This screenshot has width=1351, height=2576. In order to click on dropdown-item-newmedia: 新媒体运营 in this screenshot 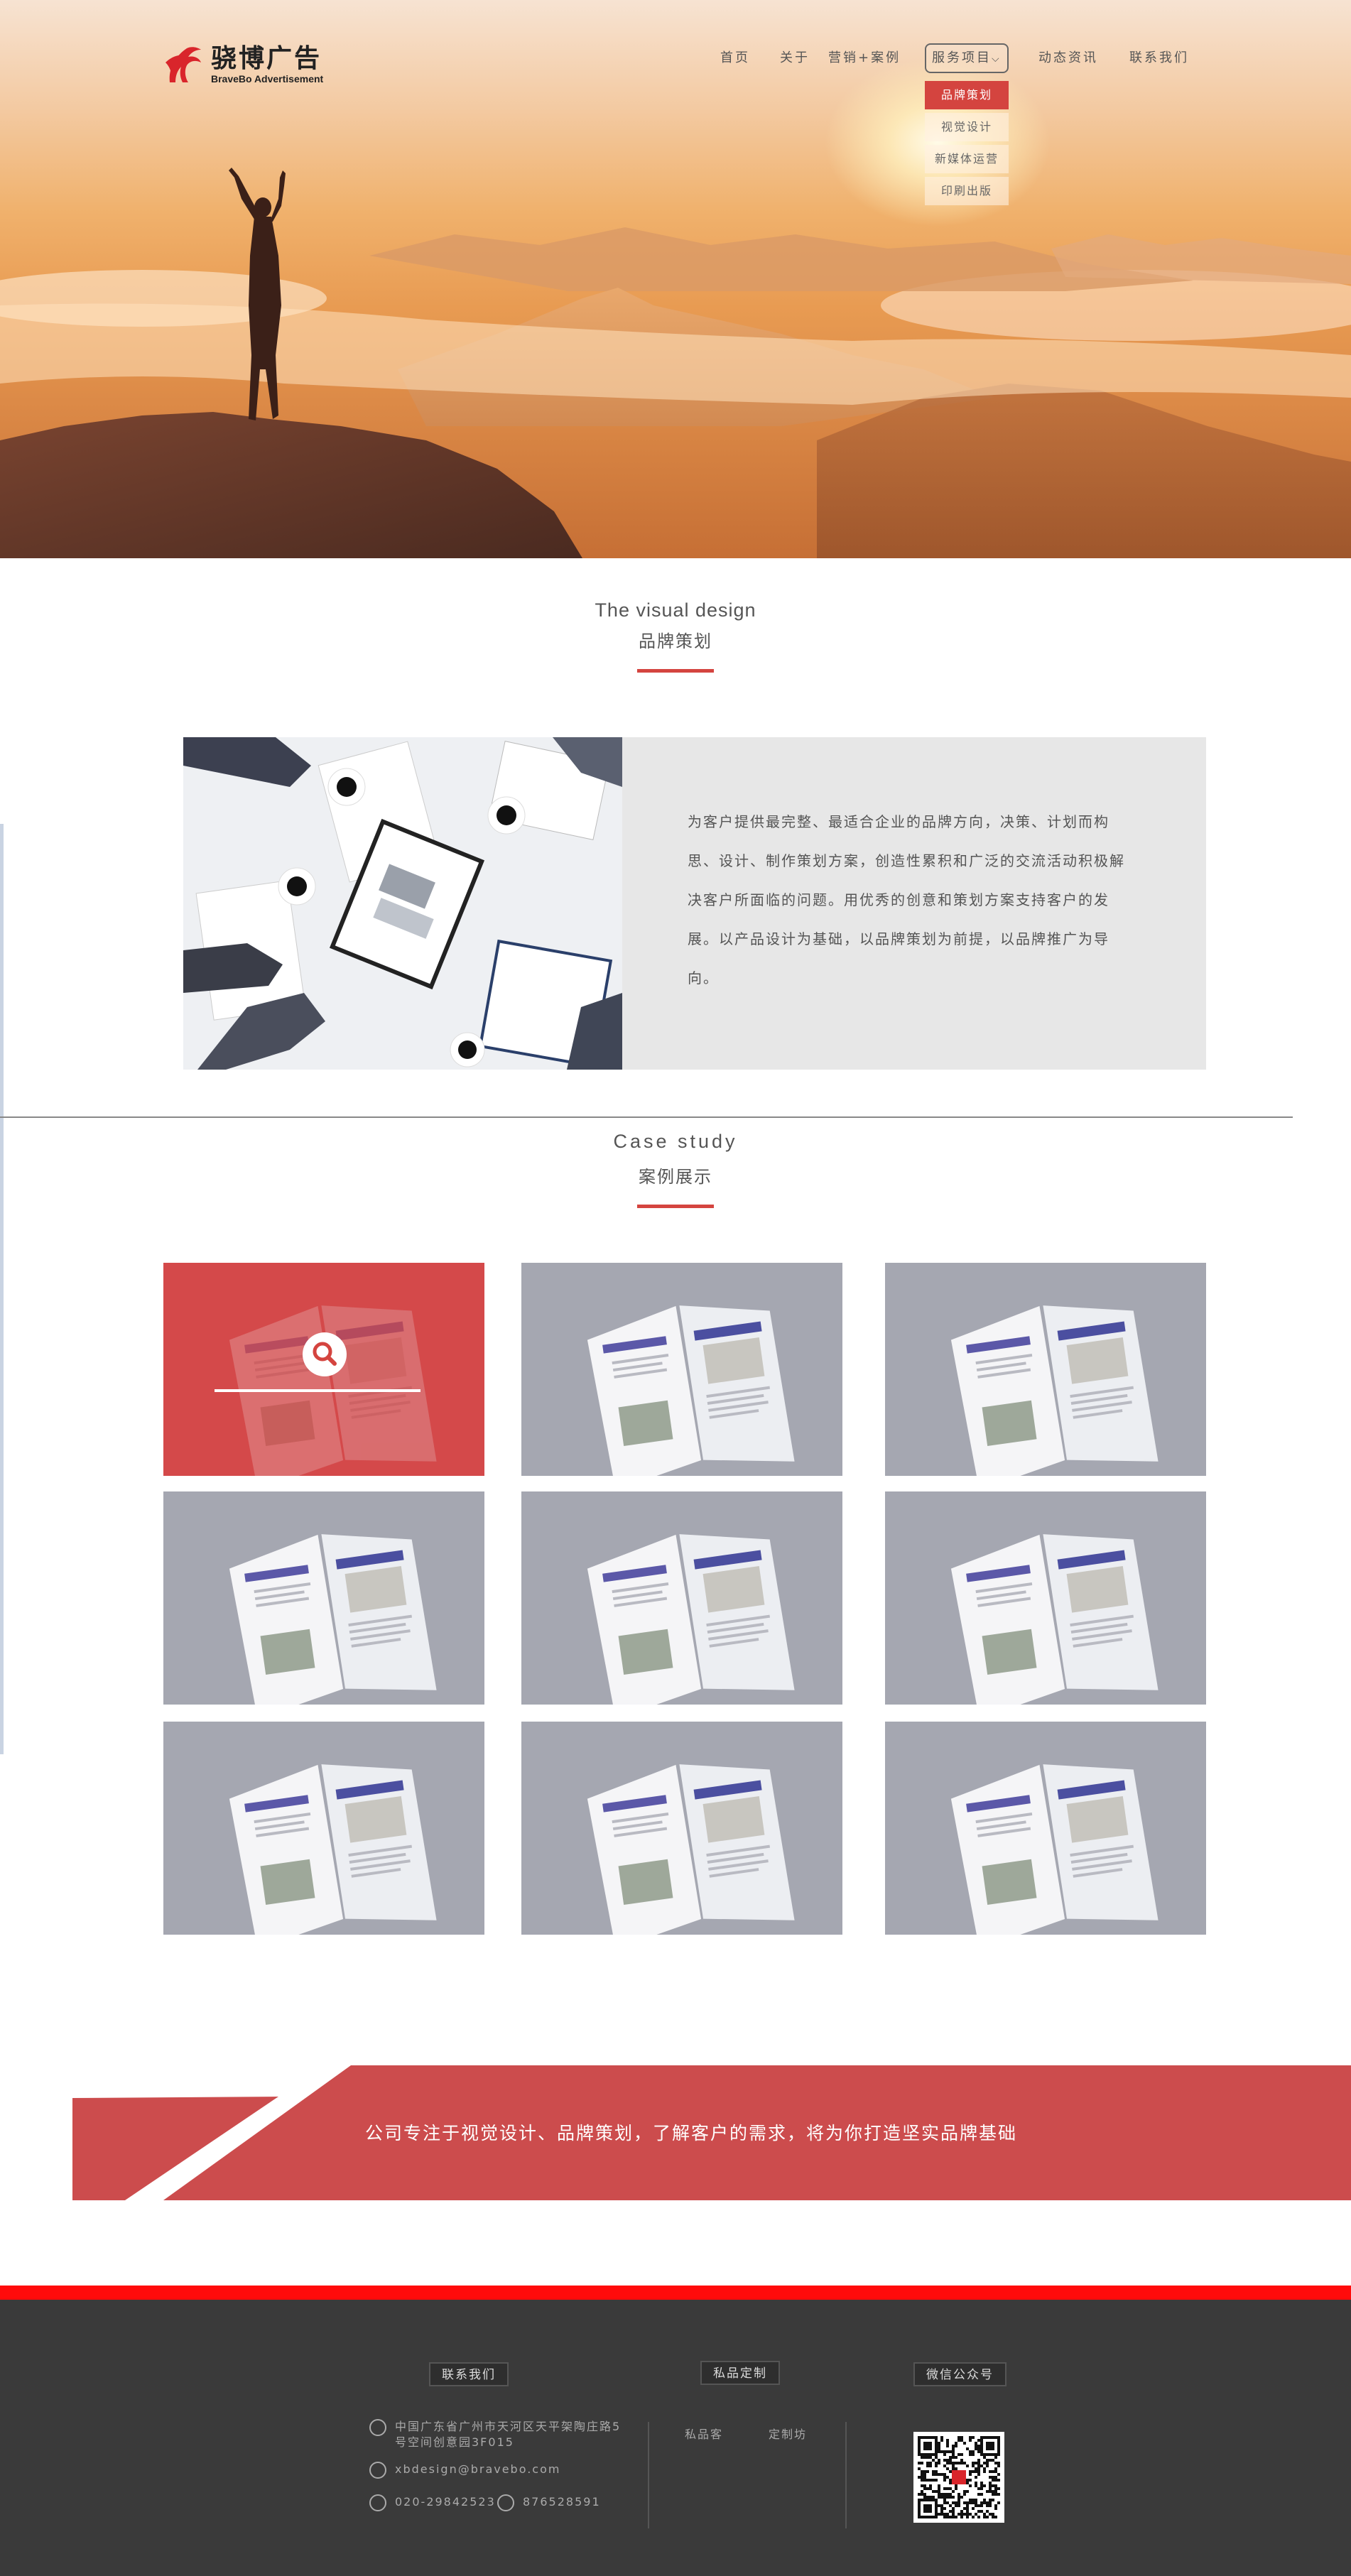, I will do `click(967, 159)`.